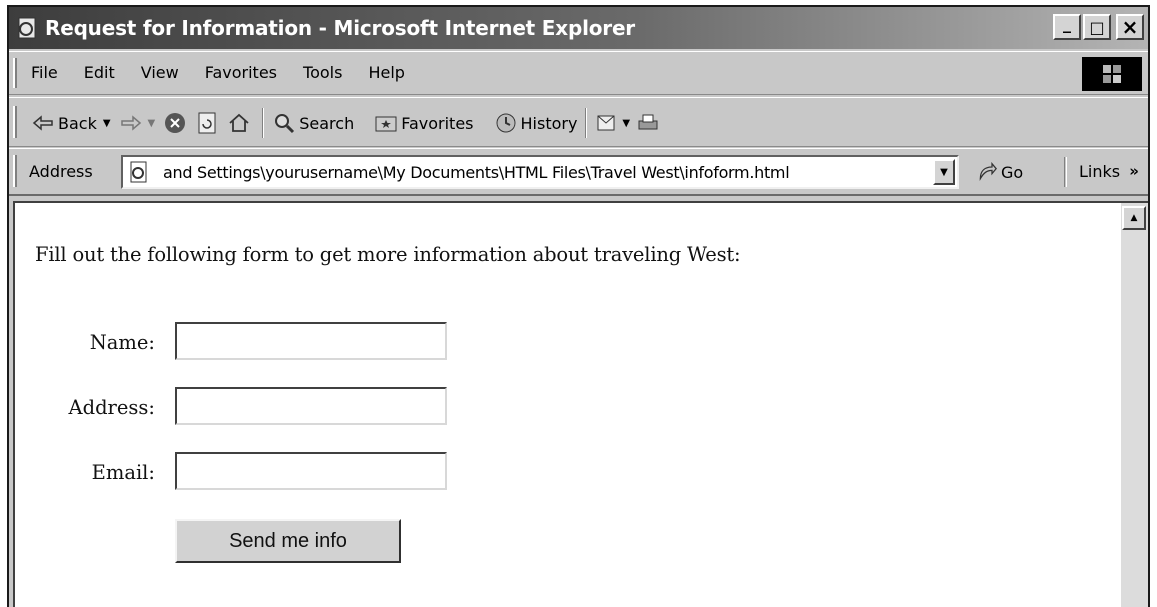 The height and width of the screenshot is (607, 1157). What do you see at coordinates (175, 123) in the screenshot?
I see `stop-icon` at bounding box center [175, 123].